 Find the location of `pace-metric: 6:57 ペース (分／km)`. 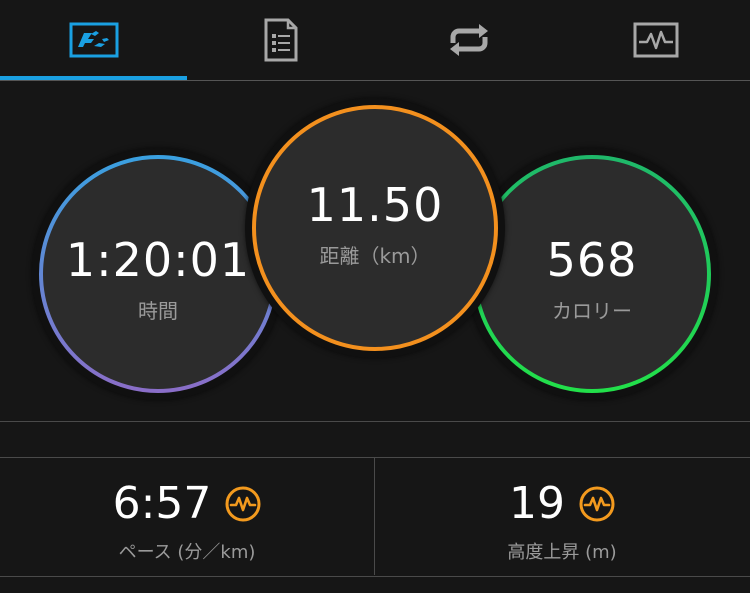

pace-metric: 6:57 ペース (分／km) is located at coordinates (187, 517).